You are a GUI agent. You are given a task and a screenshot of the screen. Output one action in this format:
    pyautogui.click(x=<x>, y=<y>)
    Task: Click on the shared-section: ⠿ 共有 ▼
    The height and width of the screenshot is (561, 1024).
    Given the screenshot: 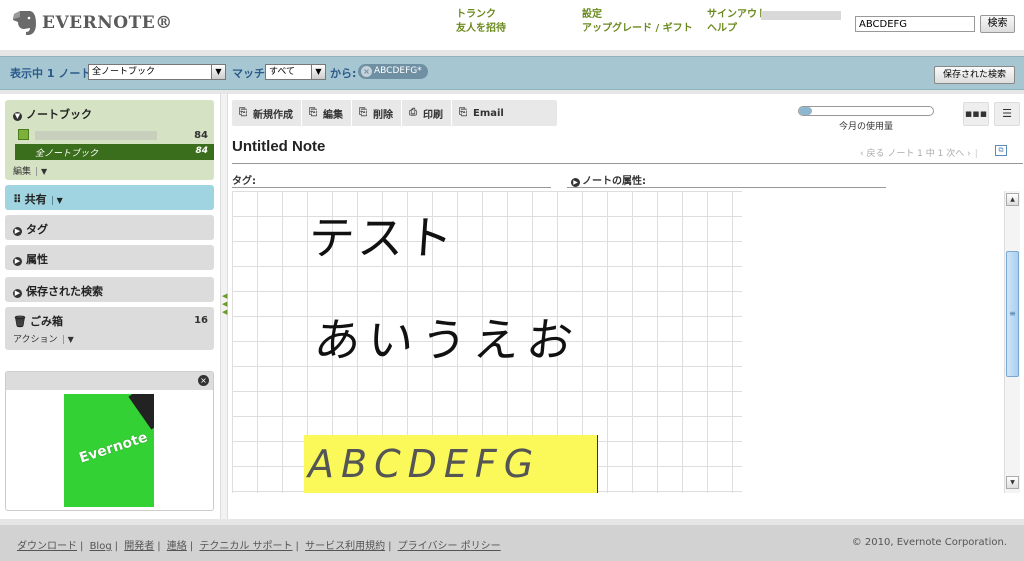 What is the action you would take?
    pyautogui.click(x=109, y=197)
    